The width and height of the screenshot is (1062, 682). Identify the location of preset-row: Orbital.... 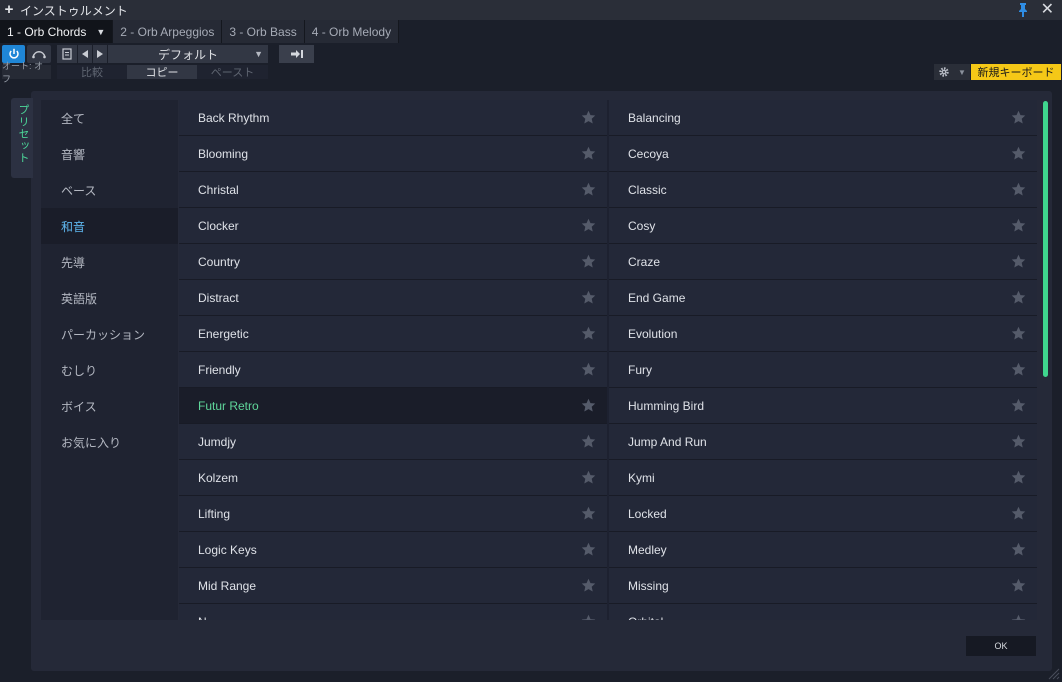
(823, 612).